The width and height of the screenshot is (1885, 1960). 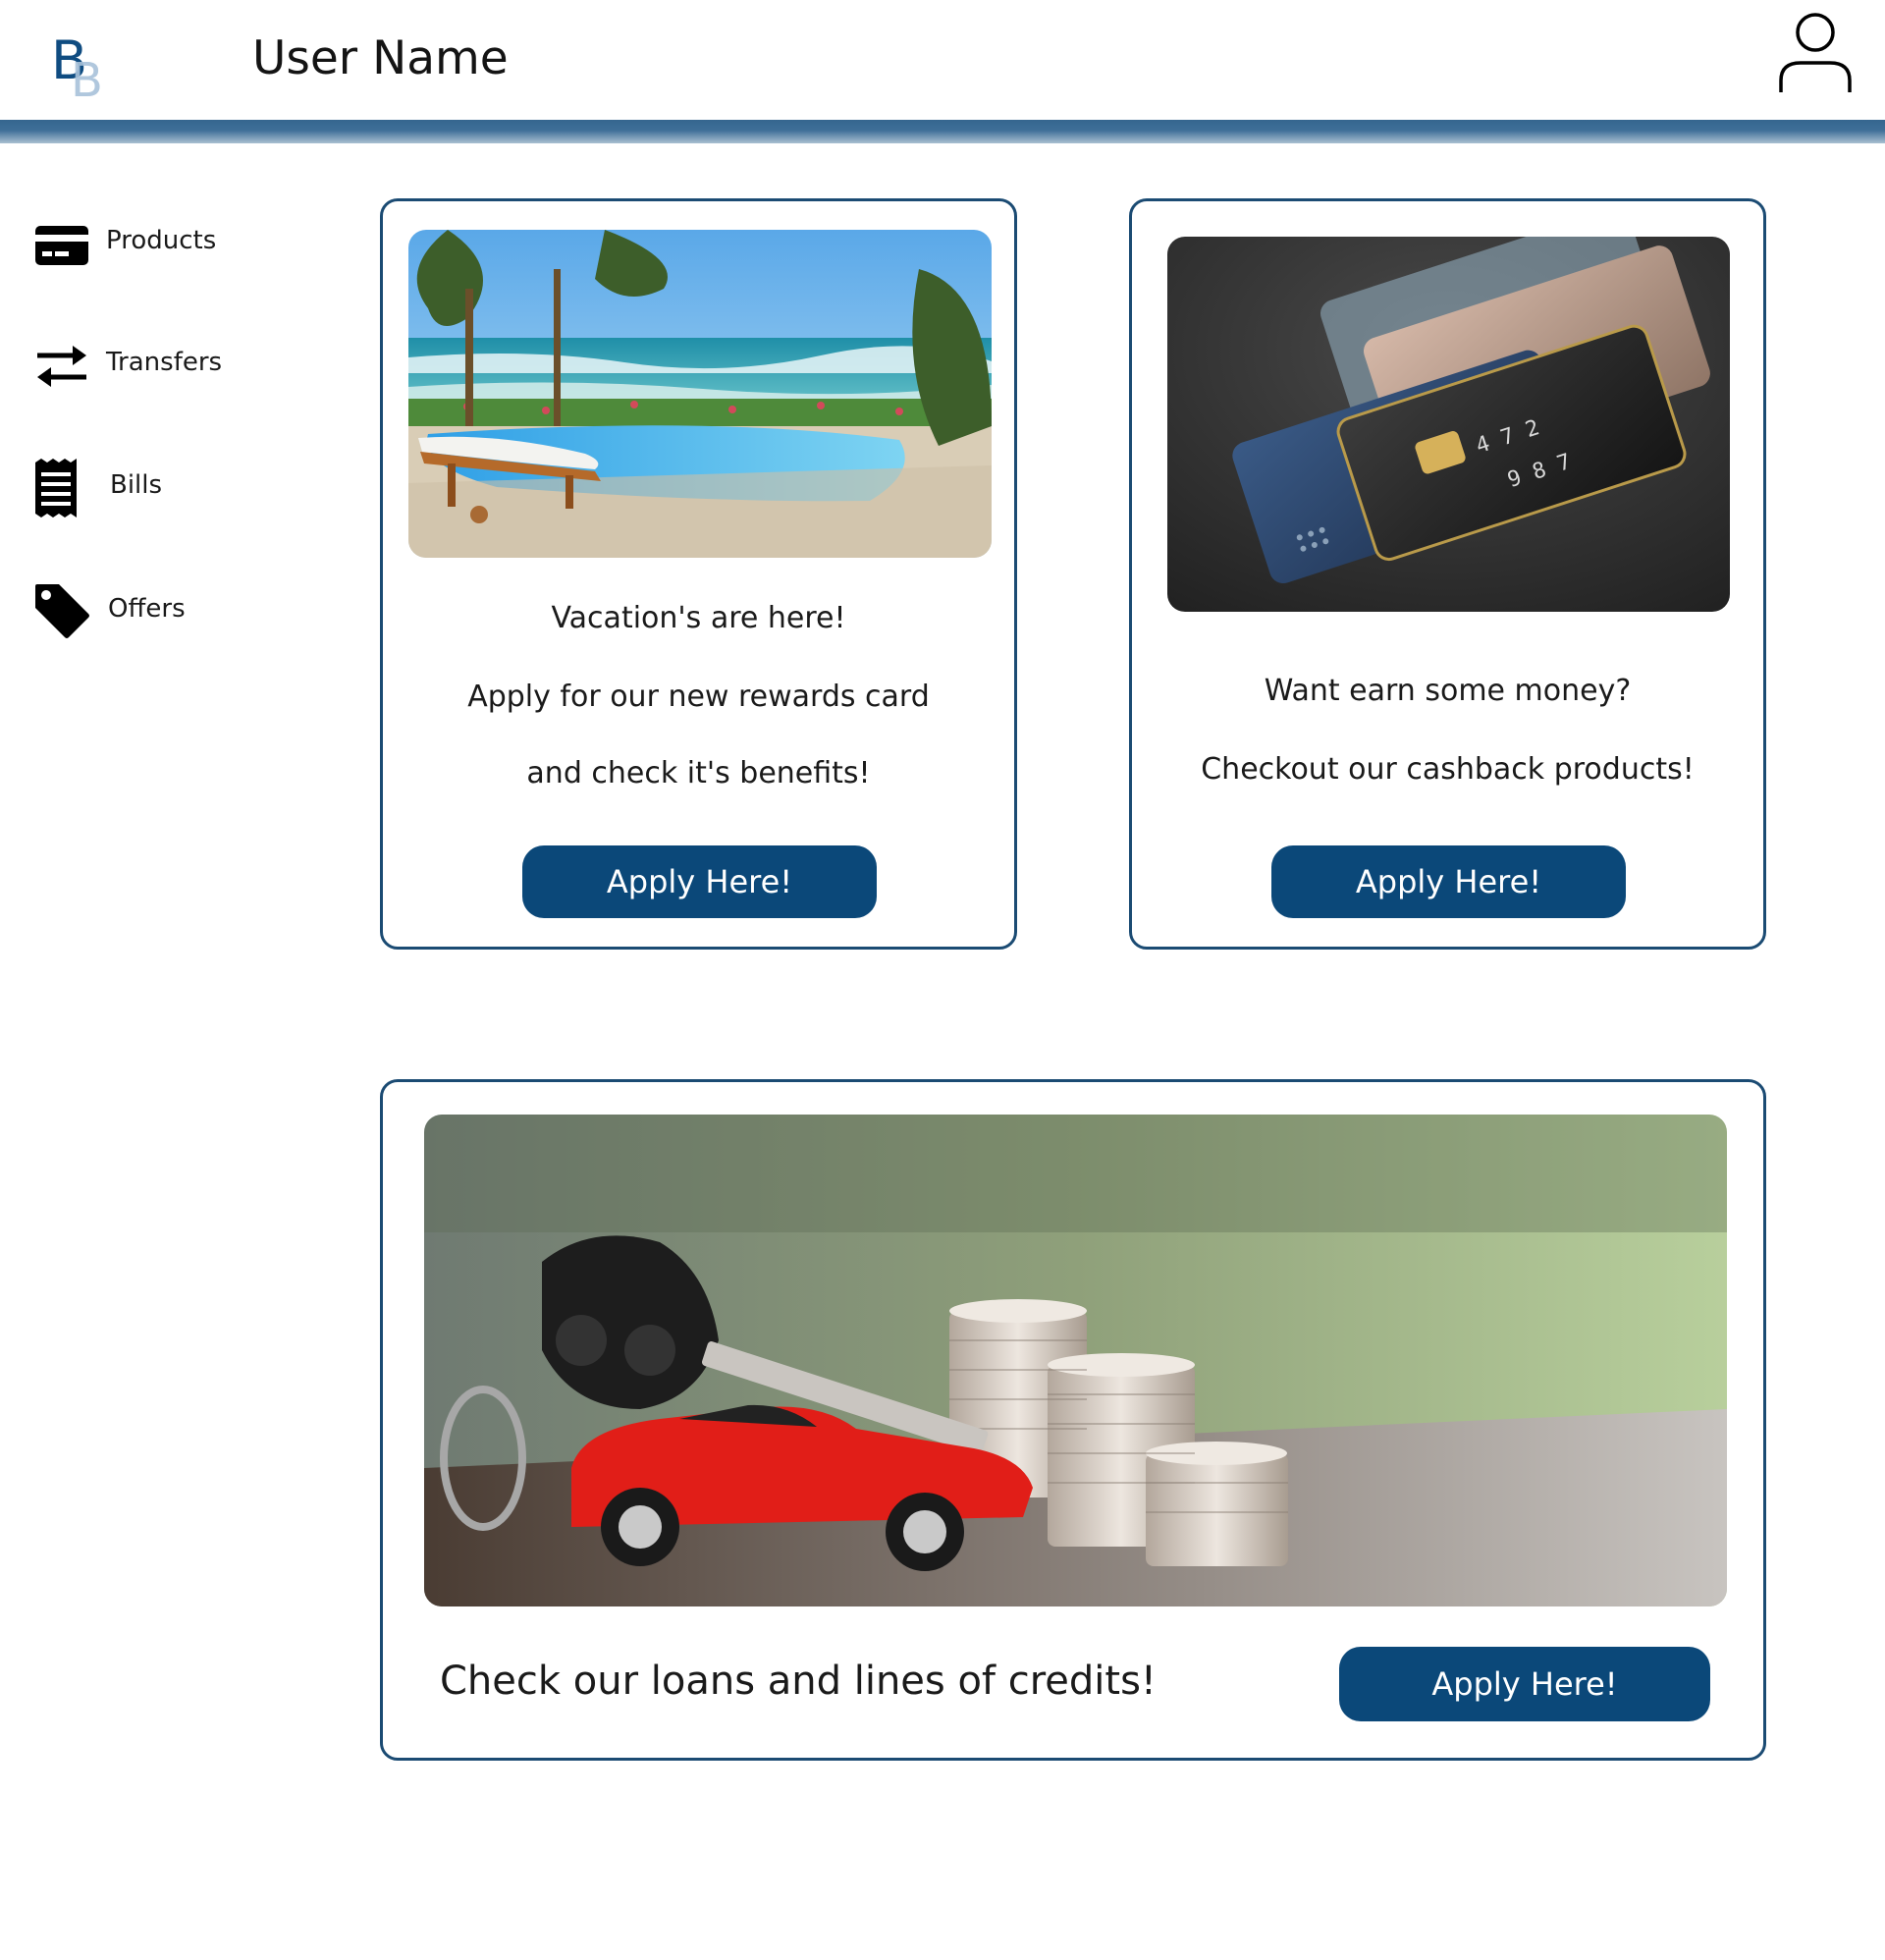 What do you see at coordinates (698, 618) in the screenshot?
I see `card-headline: Vacation's are here!` at bounding box center [698, 618].